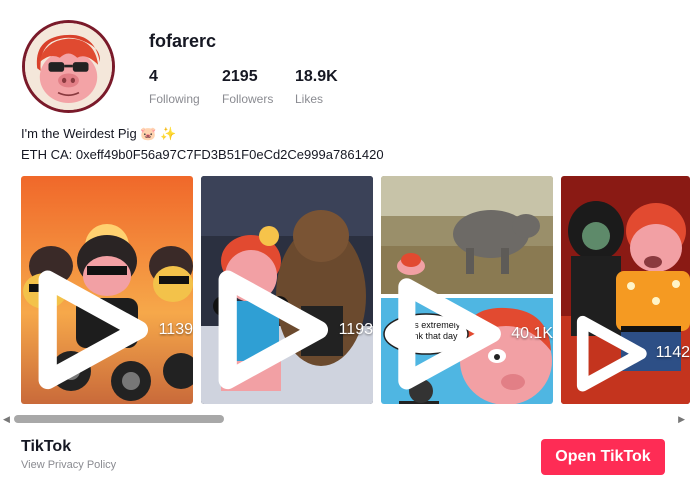 Image resolution: width=690 pixels, height=487 pixels. I want to click on view-count: 1139, so click(113, 330).